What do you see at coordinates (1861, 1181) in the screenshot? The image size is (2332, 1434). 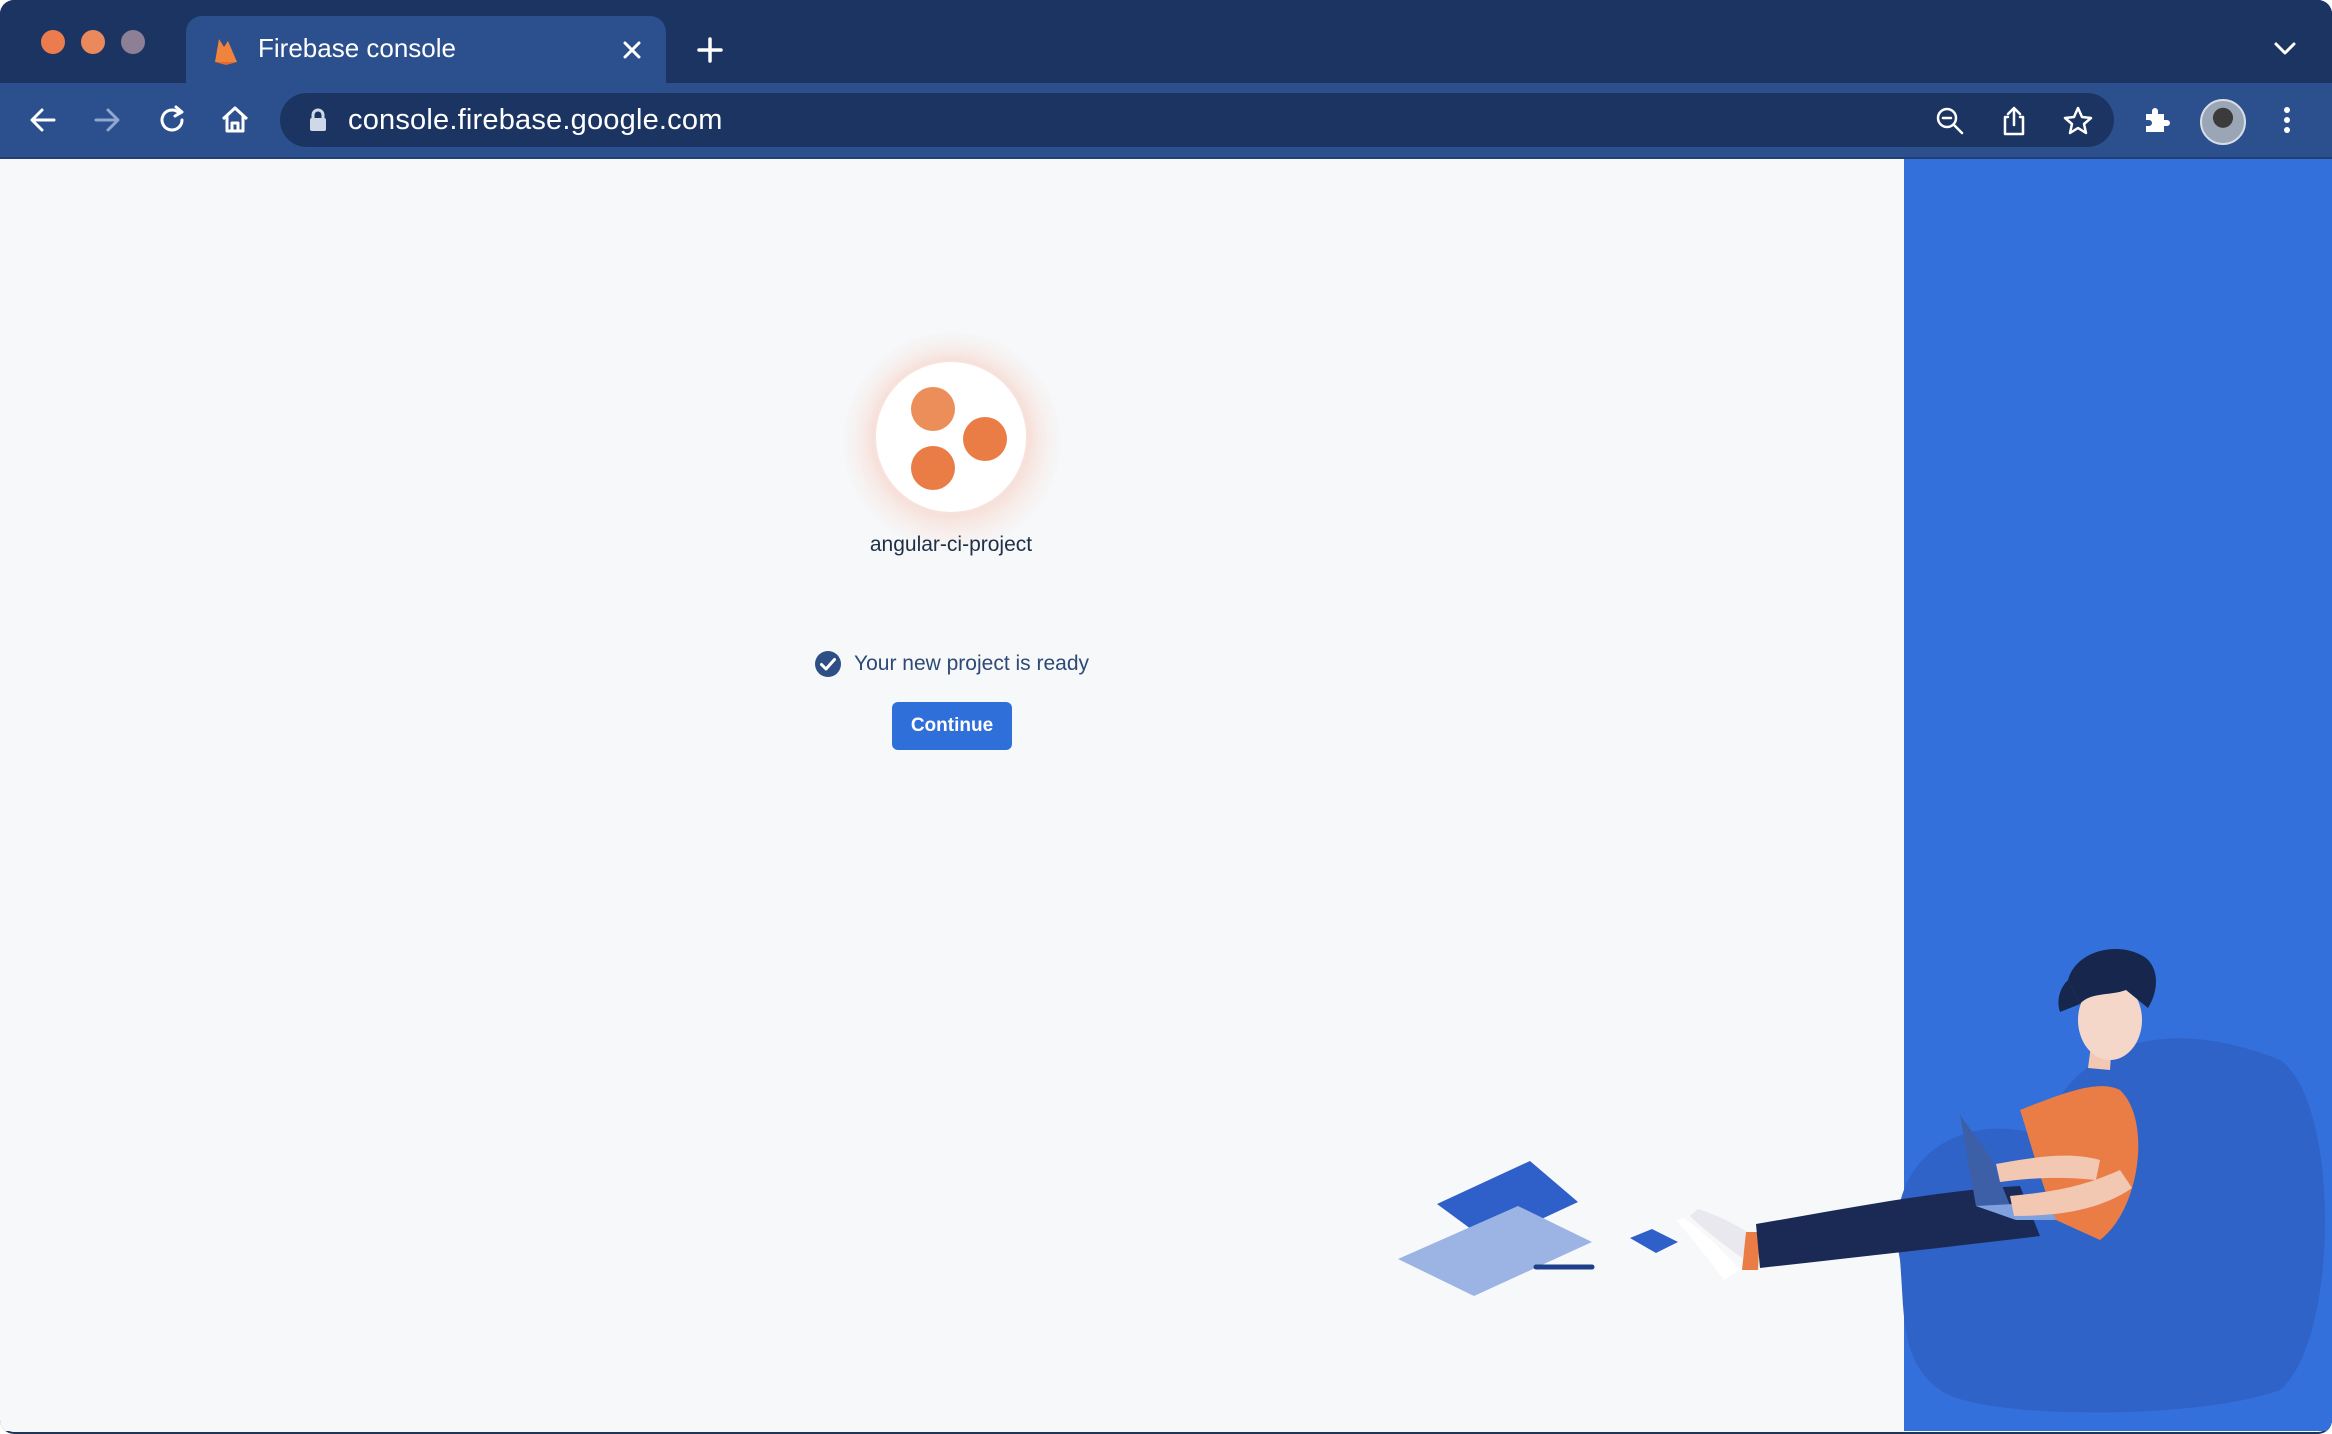 I see `person-with-laptop-illustration` at bounding box center [1861, 1181].